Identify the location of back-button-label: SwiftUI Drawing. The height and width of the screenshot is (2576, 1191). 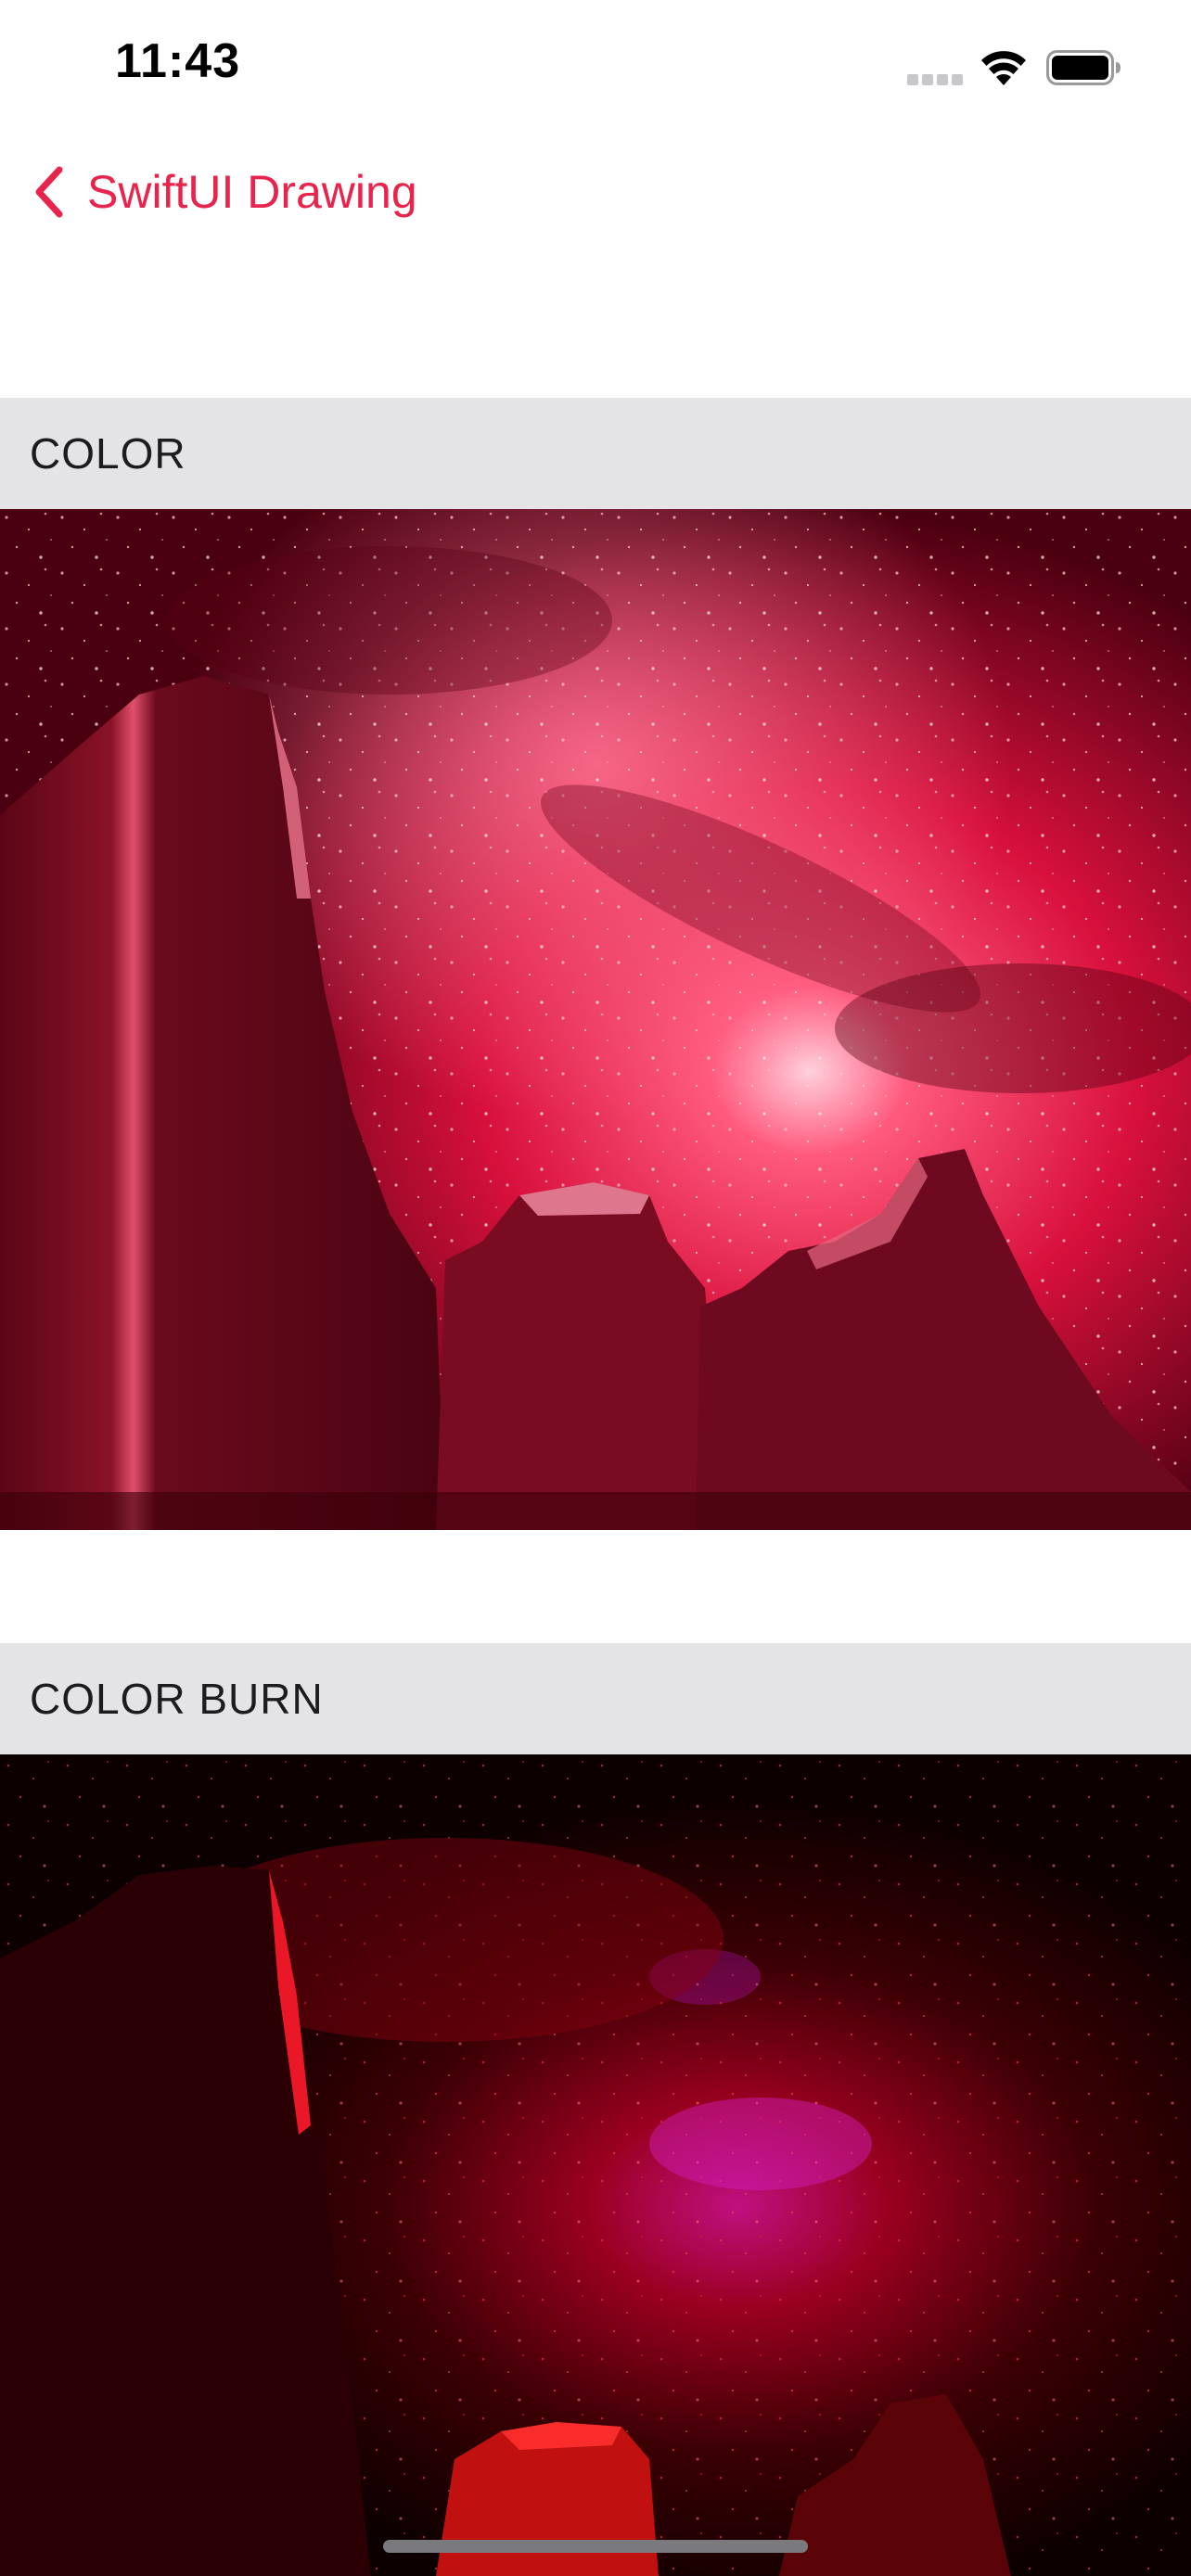
(252, 192).